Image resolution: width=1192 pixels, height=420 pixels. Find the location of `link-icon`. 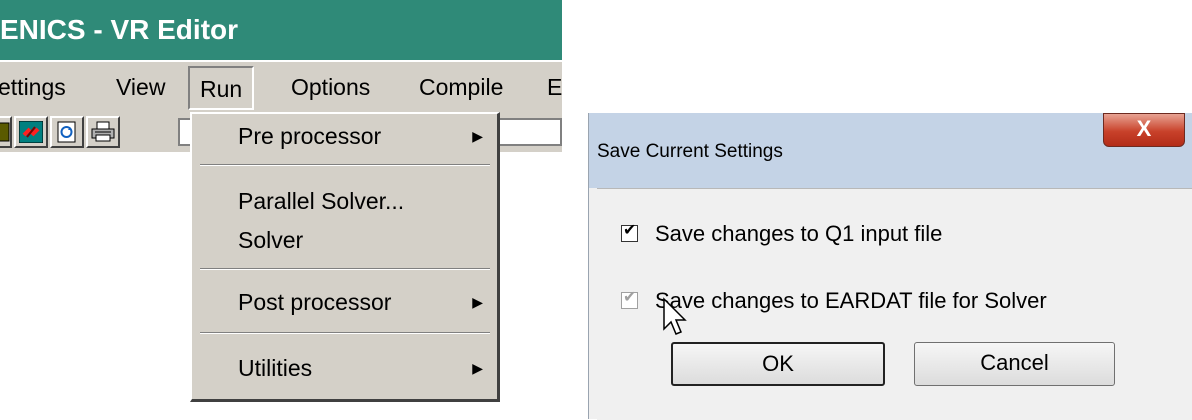

link-icon is located at coordinates (31, 132).